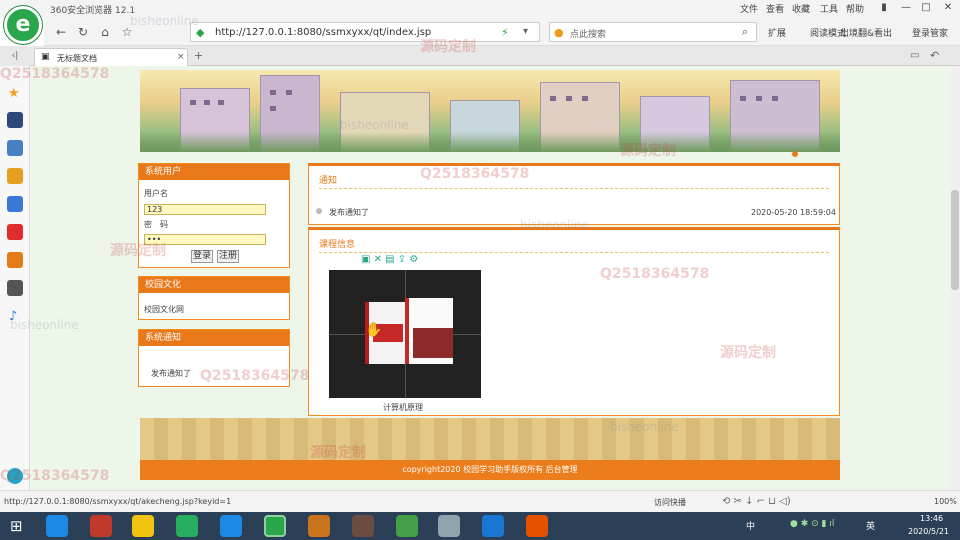  Describe the element at coordinates (127, 32) in the screenshot. I see `favorite-star-icon: ☆` at that location.